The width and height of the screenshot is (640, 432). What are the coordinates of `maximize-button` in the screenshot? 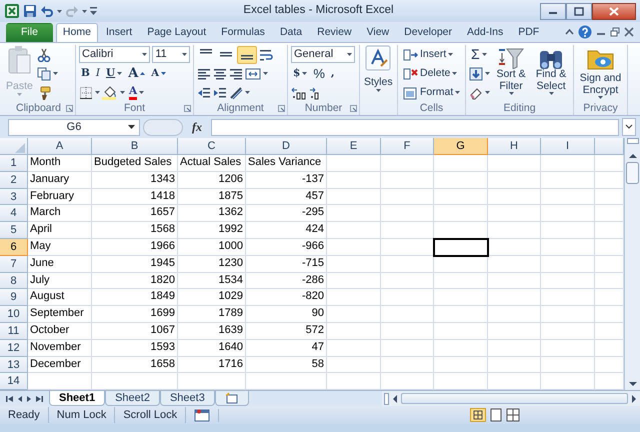 It's located at (579, 11).